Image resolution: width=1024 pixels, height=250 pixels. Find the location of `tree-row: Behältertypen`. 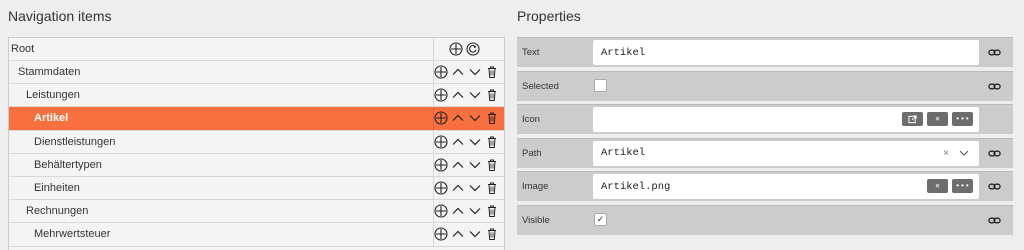

tree-row: Behältertypen is located at coordinates (256, 165).